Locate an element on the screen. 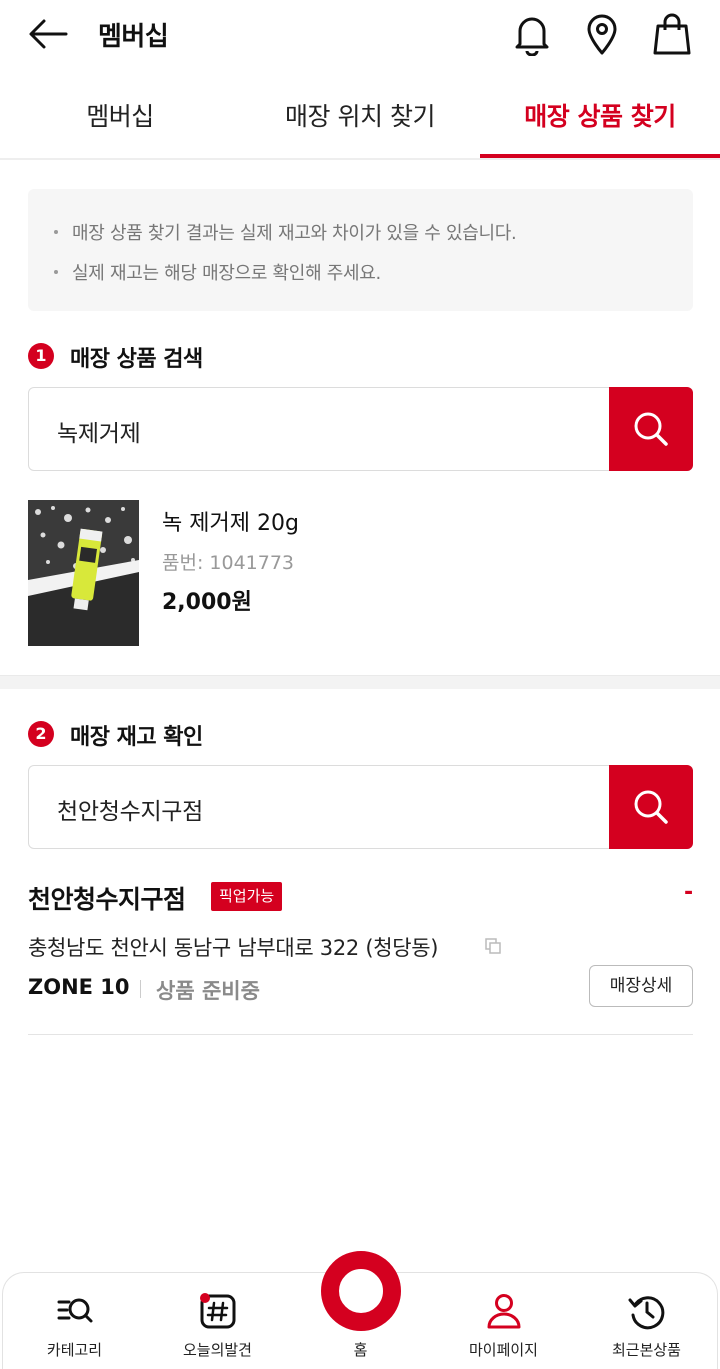 The height and width of the screenshot is (1369, 720). store-search-button is located at coordinates (651, 807).